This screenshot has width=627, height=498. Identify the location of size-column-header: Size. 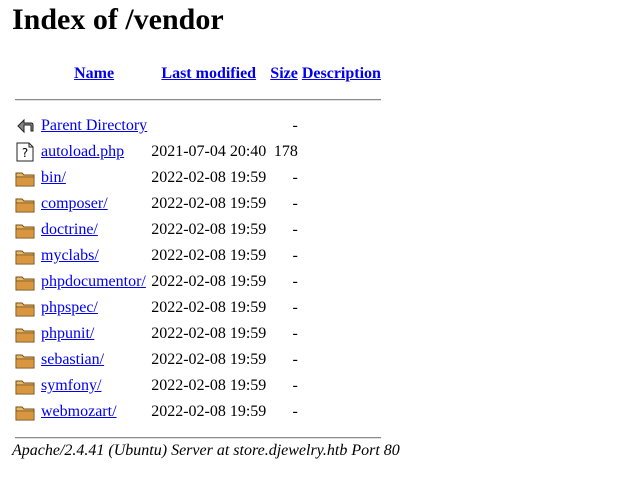
(284, 74).